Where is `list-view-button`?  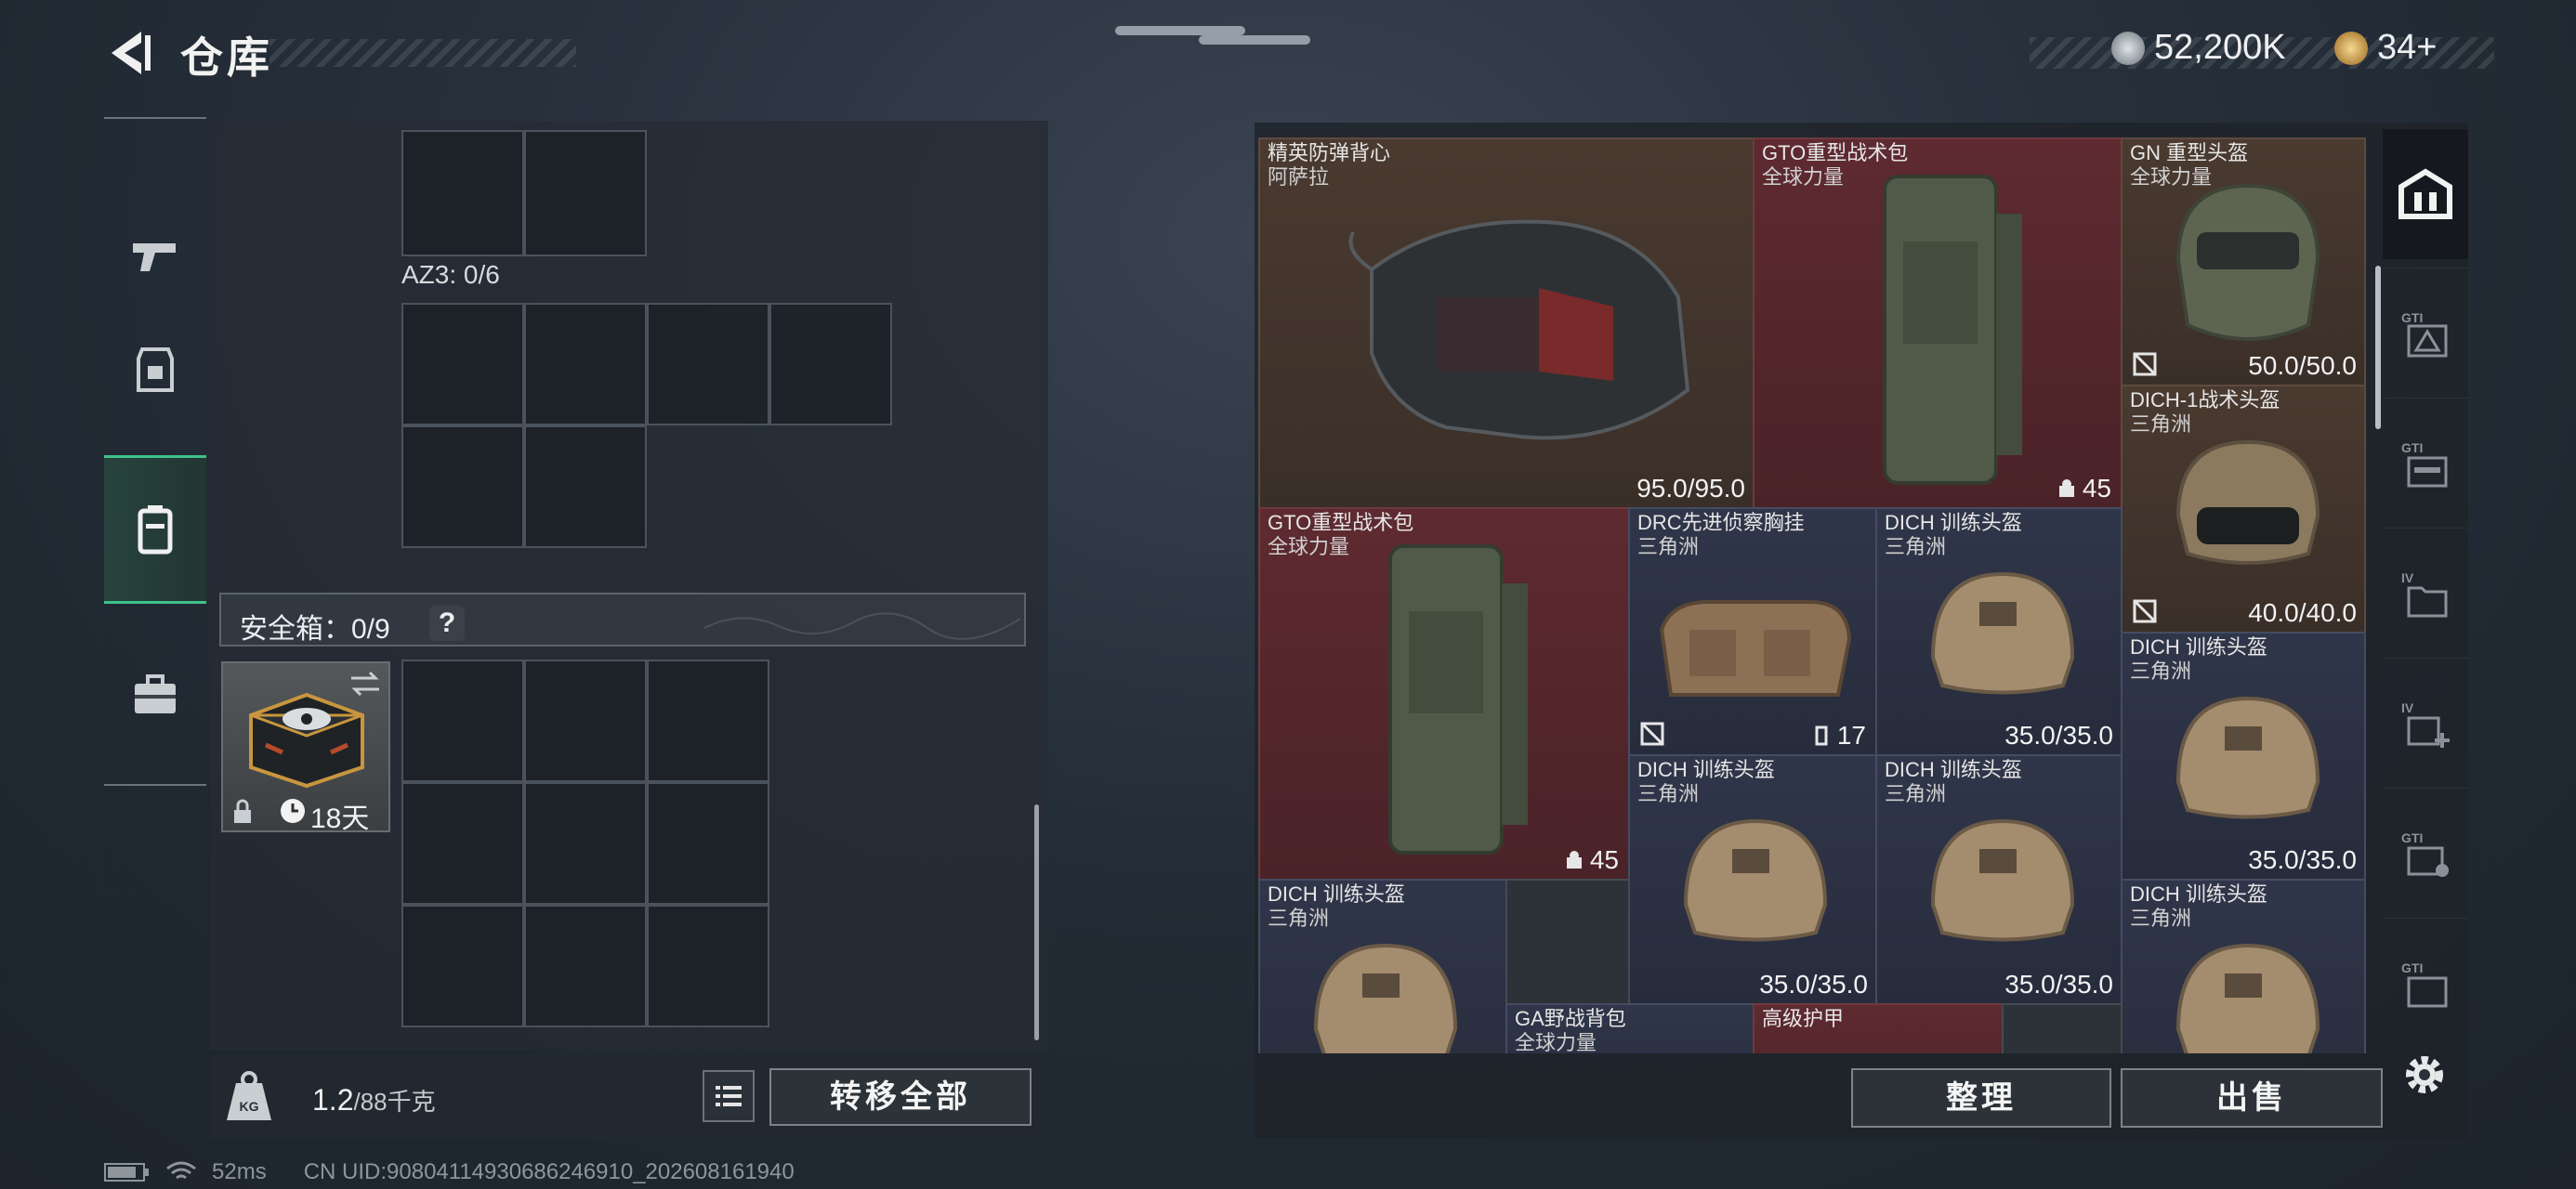 list-view-button is located at coordinates (729, 1096).